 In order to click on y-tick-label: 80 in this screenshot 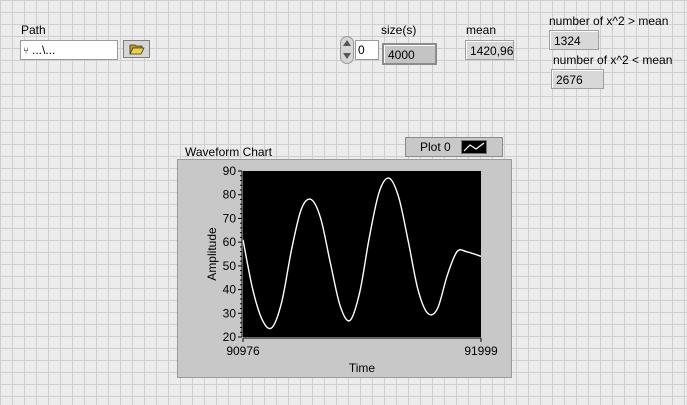, I will do `click(230, 195)`.